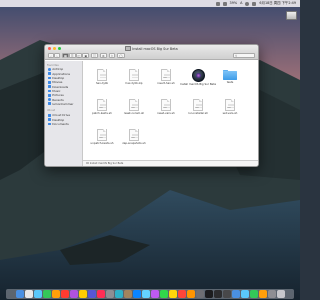 Image resolution: width=320 pixels, height=300 pixels. What do you see at coordinates (59, 48) in the screenshot?
I see `zoom-button` at bounding box center [59, 48].